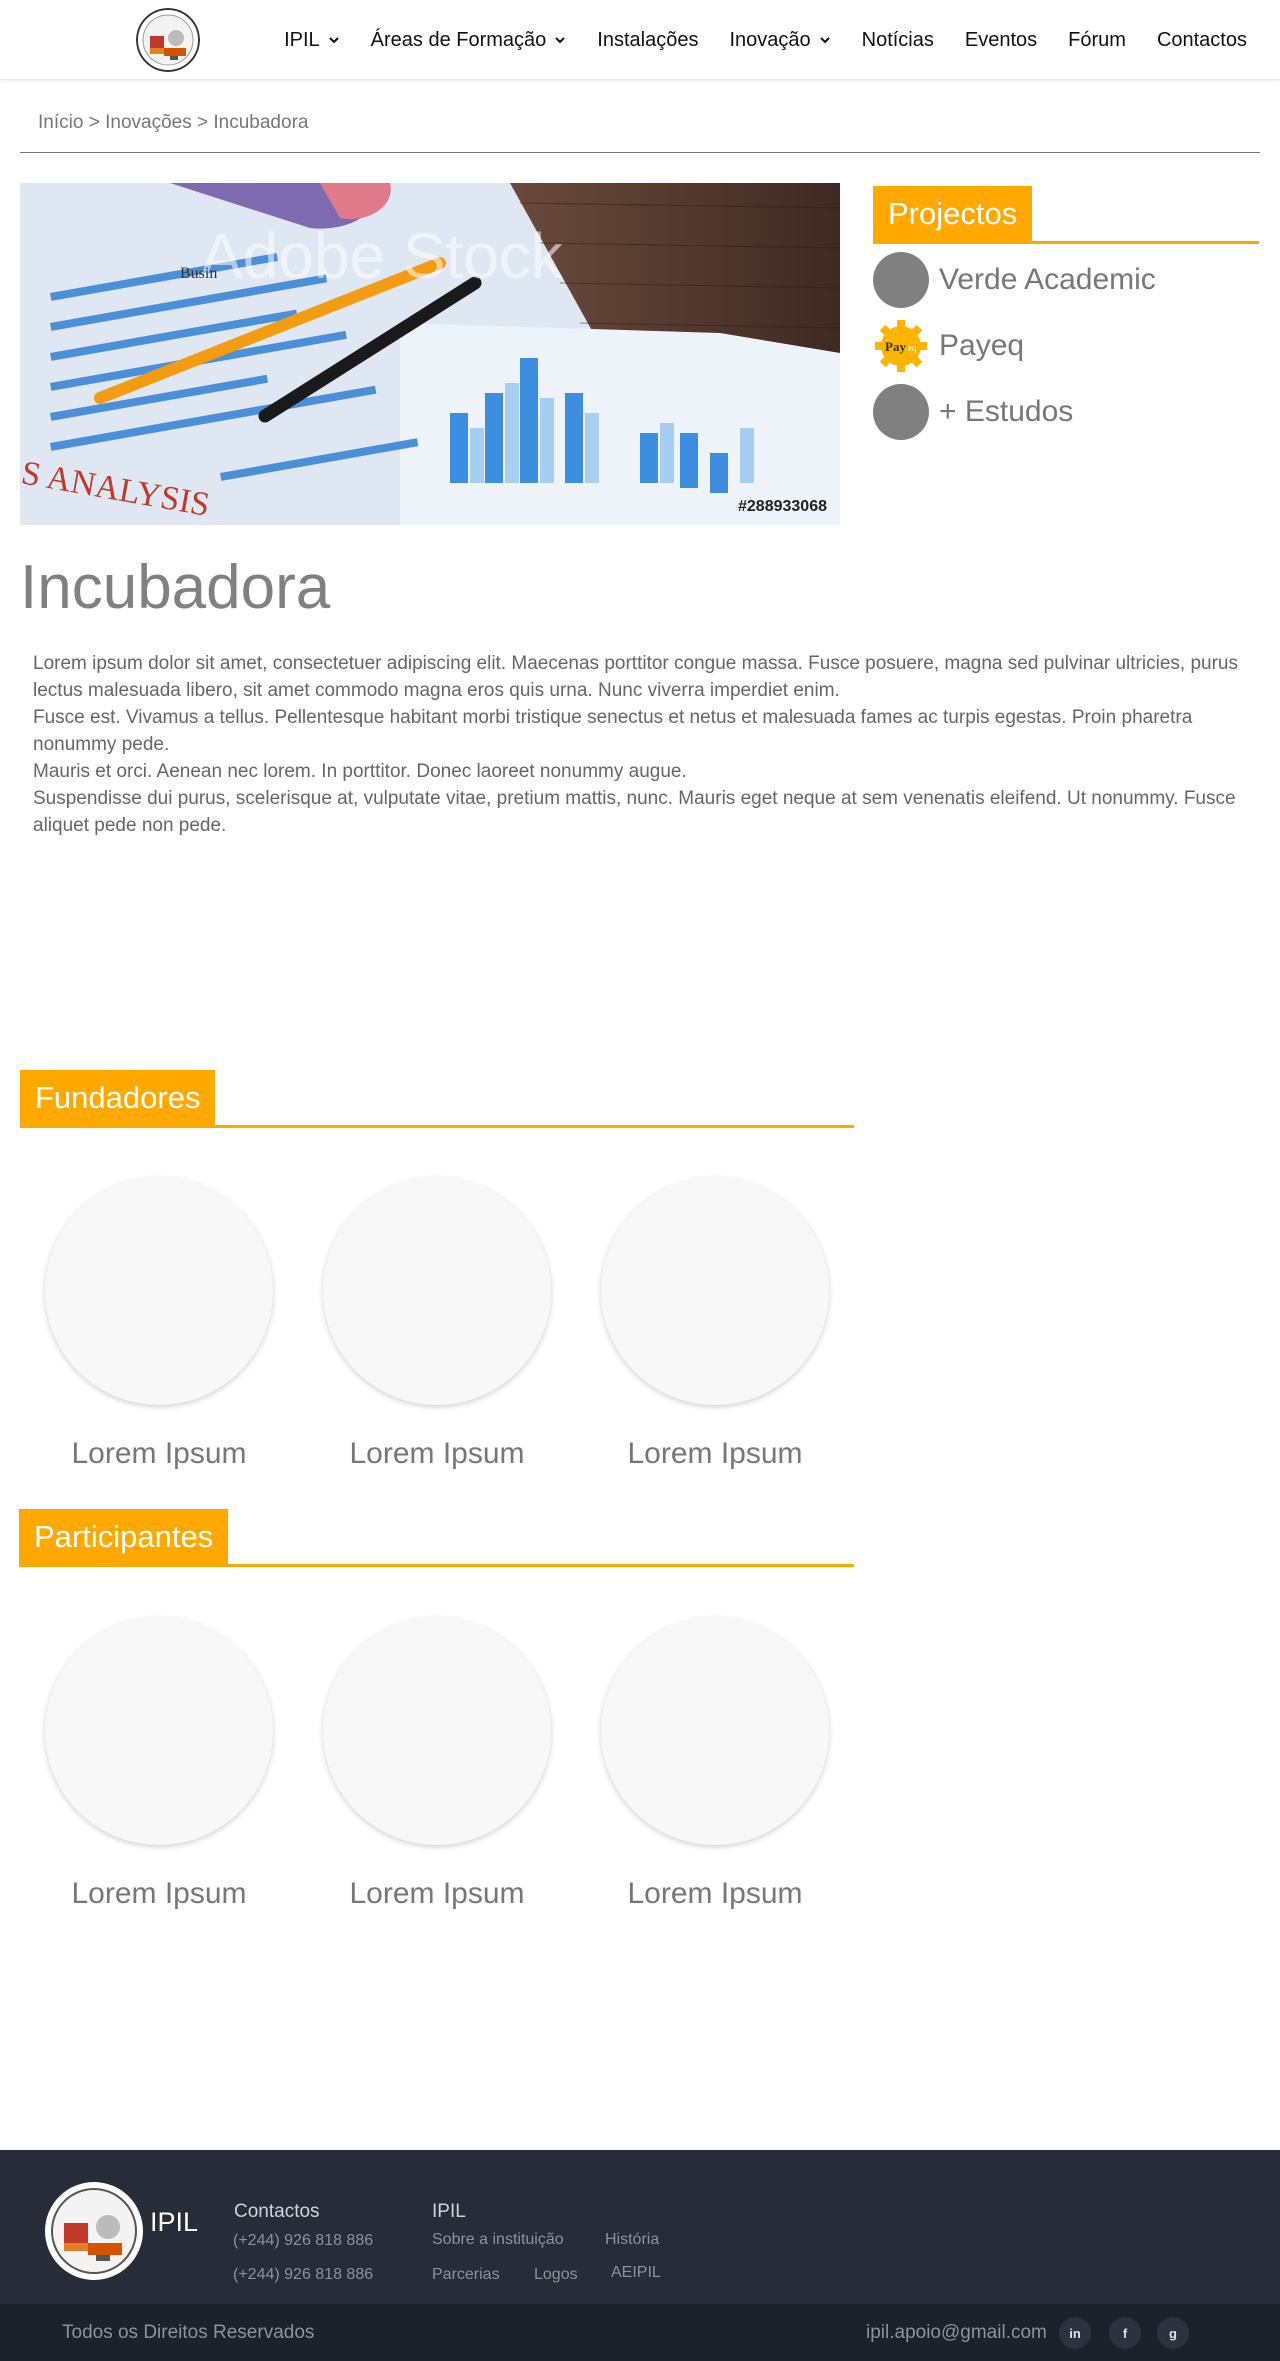 The height and width of the screenshot is (2361, 1280). I want to click on footer-link-logos: Logos, so click(556, 2275).